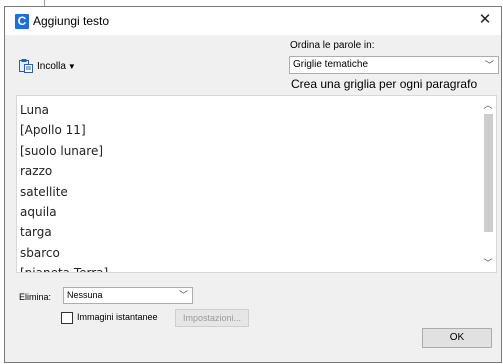 This screenshot has height=364, width=503. What do you see at coordinates (71, 66) in the screenshot?
I see `caret-down-icon: ▼` at bounding box center [71, 66].